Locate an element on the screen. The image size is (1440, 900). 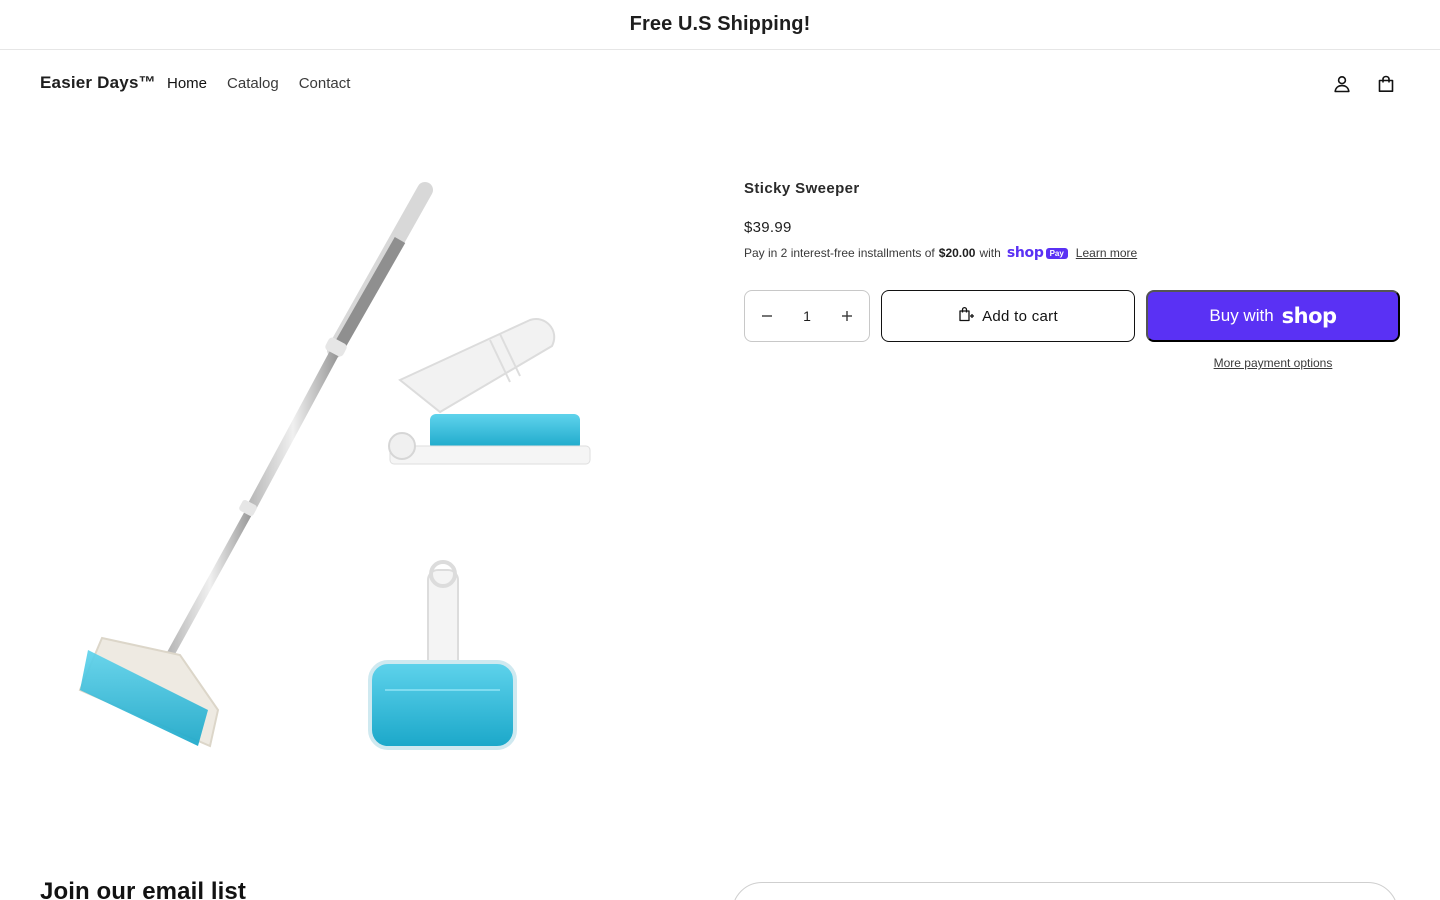
shop-pay-pill: Pay is located at coordinates (1056, 253).